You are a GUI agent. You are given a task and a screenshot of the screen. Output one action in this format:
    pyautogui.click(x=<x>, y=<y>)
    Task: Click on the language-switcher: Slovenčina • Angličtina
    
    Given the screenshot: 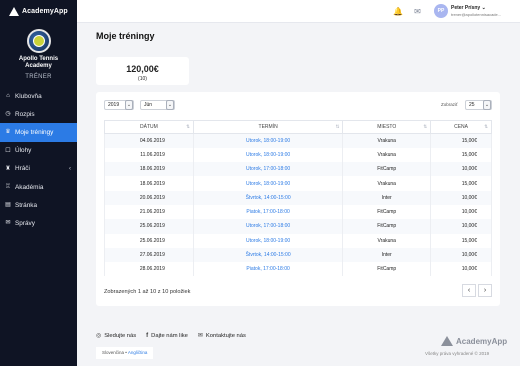 What is the action you would take?
    pyautogui.click(x=125, y=353)
    